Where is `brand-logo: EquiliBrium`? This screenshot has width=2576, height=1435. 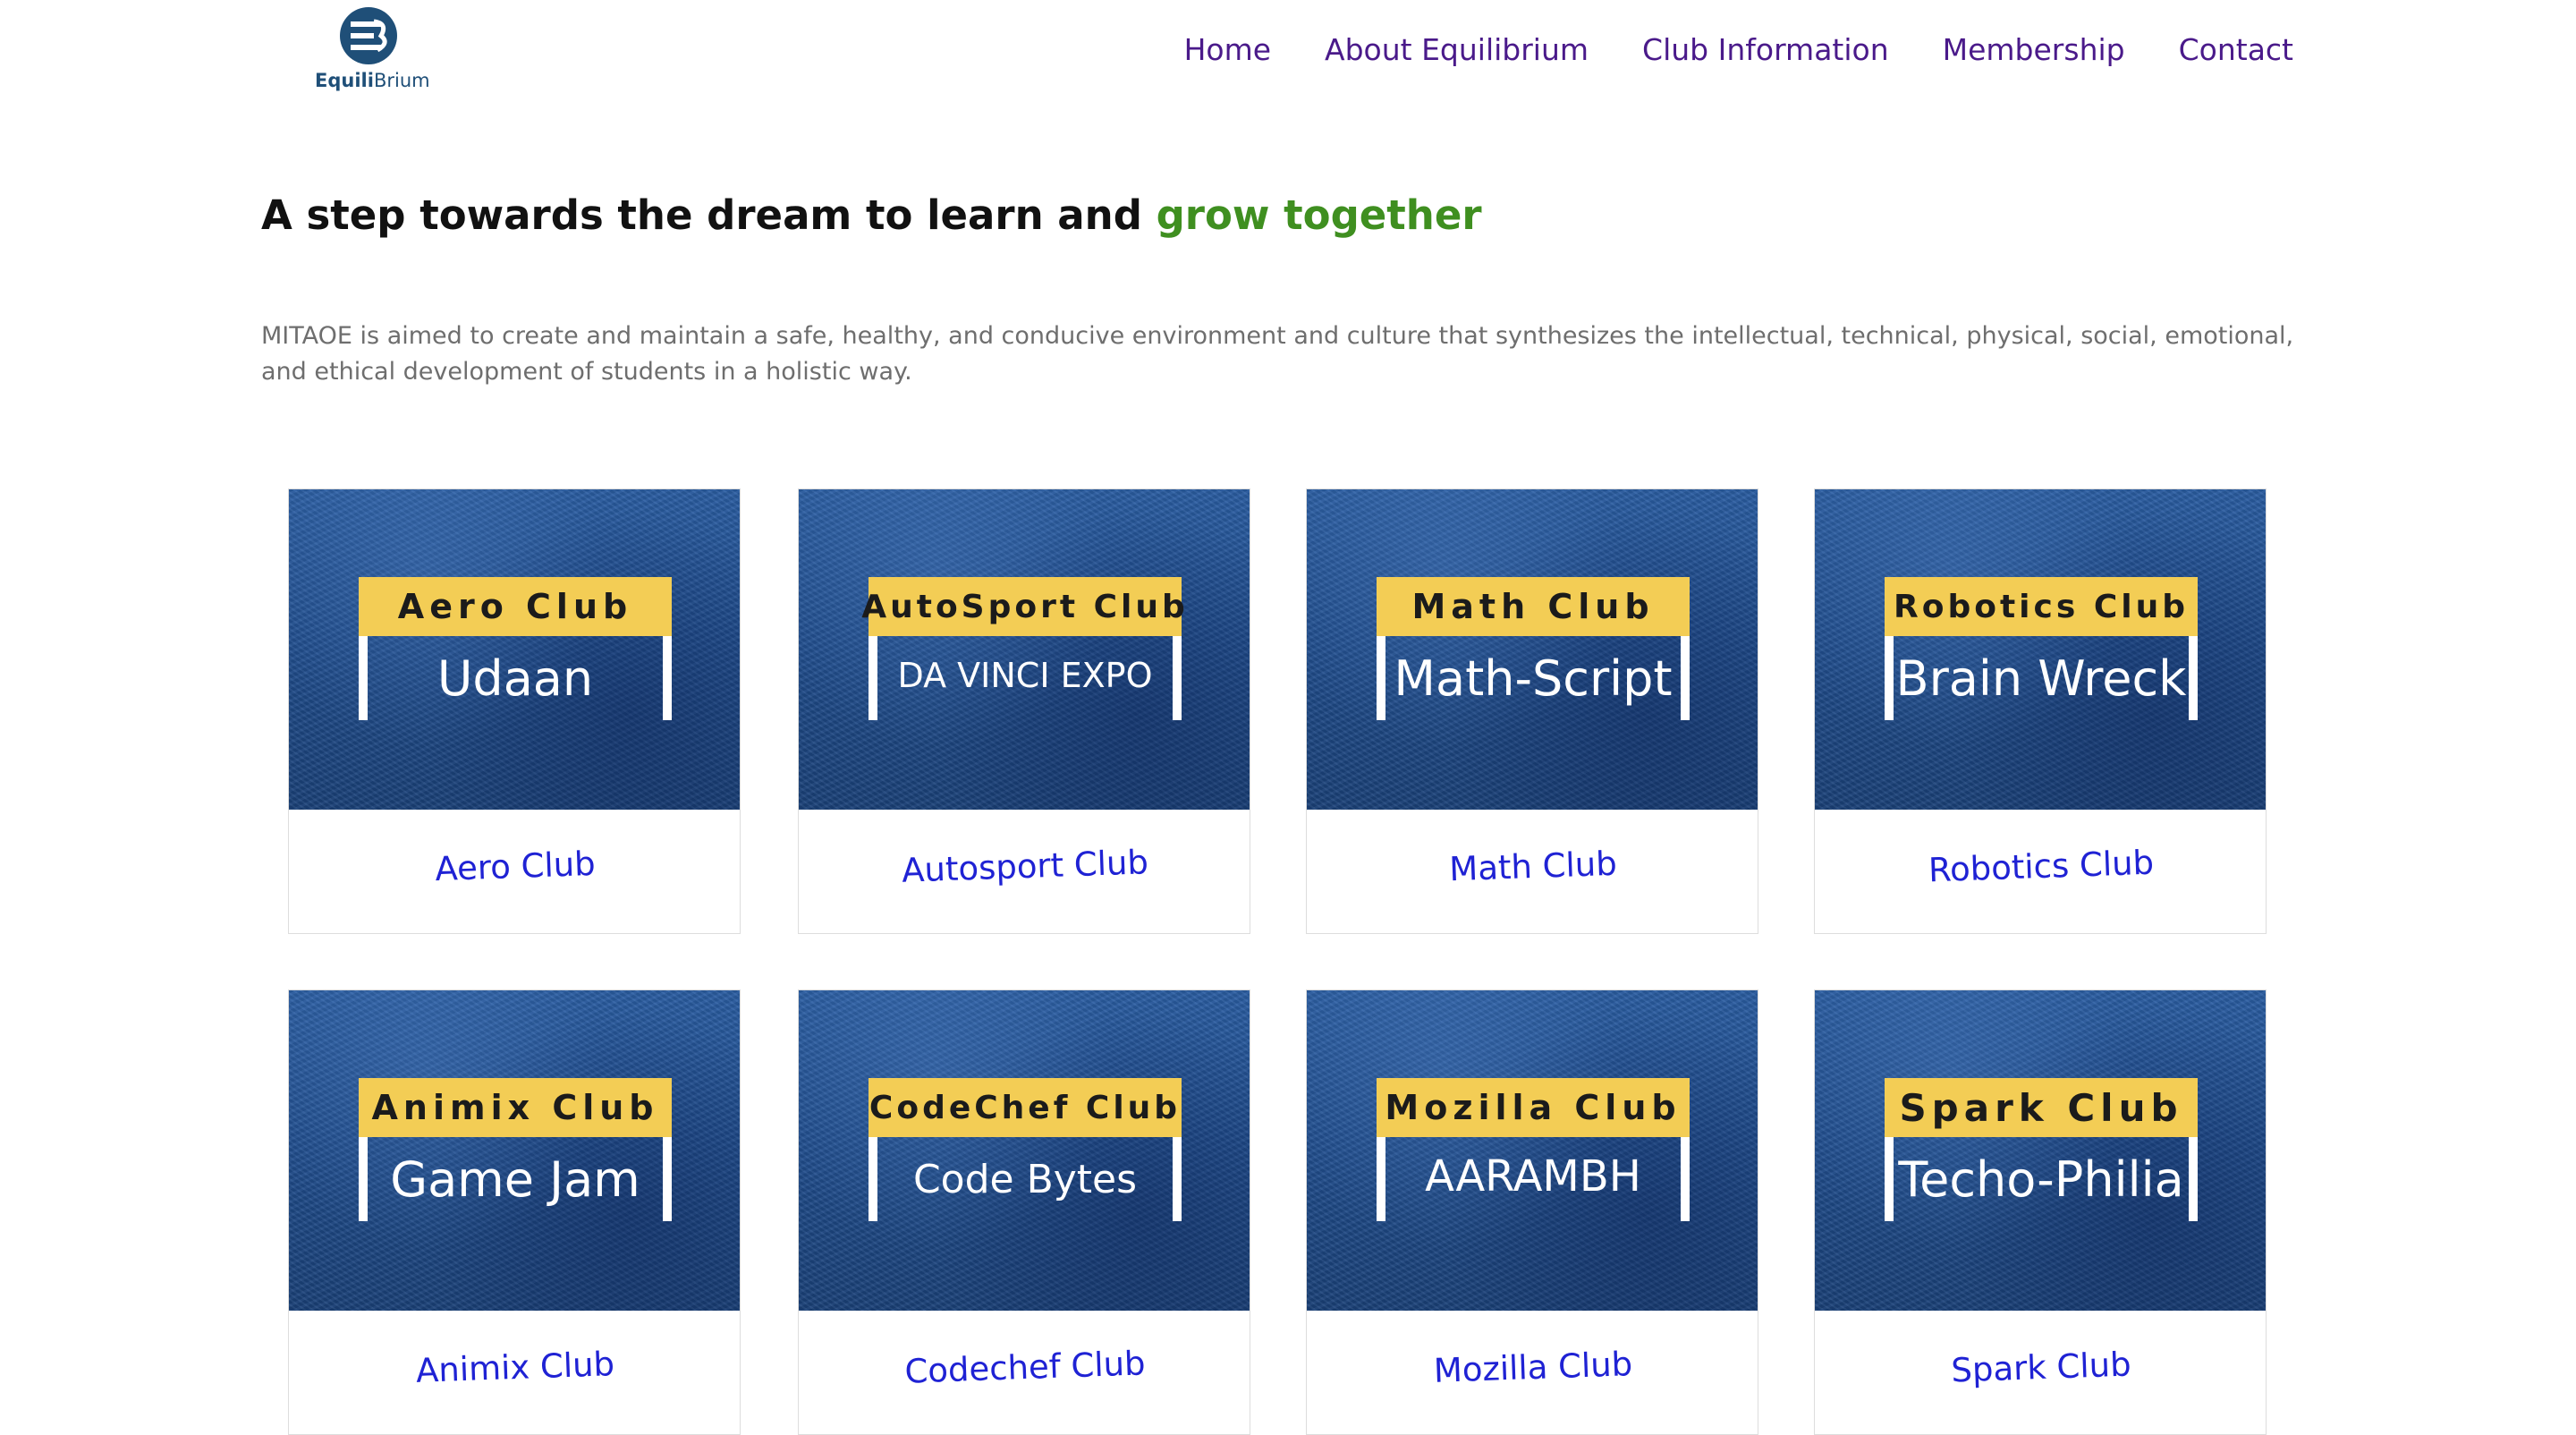 brand-logo: EquiliBrium is located at coordinates (372, 51).